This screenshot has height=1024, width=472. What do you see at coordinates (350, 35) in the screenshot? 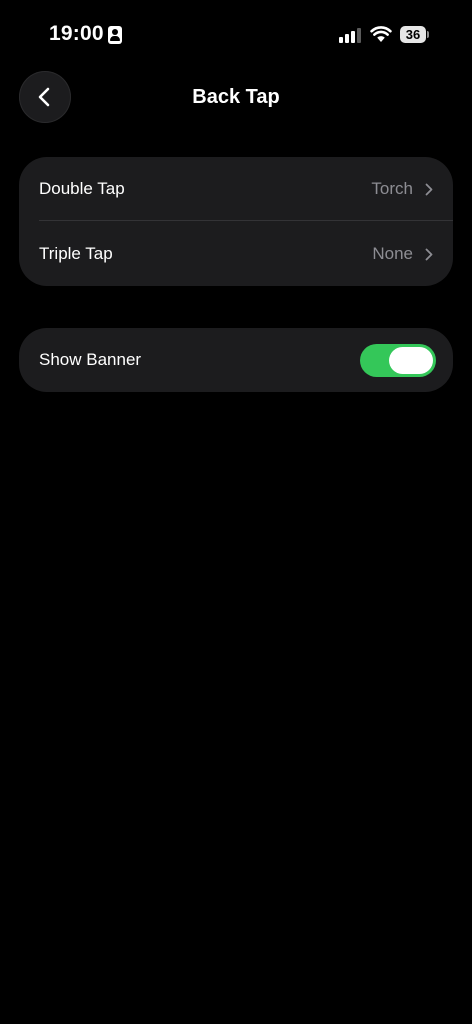
I see `signal-icon` at bounding box center [350, 35].